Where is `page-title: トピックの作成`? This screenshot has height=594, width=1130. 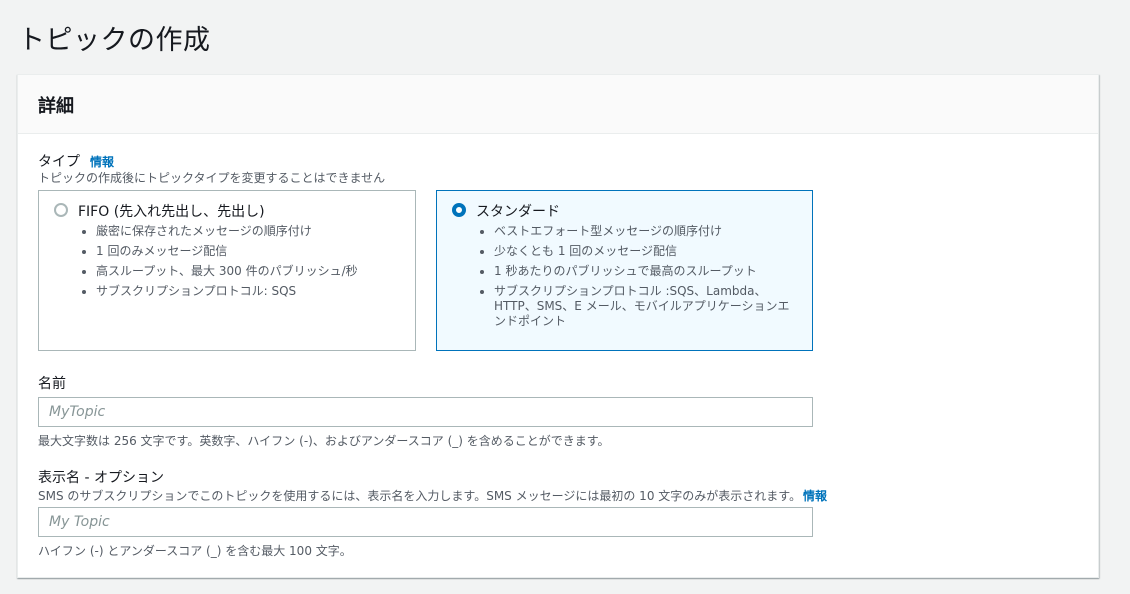 page-title: トピックの作成 is located at coordinates (114, 40).